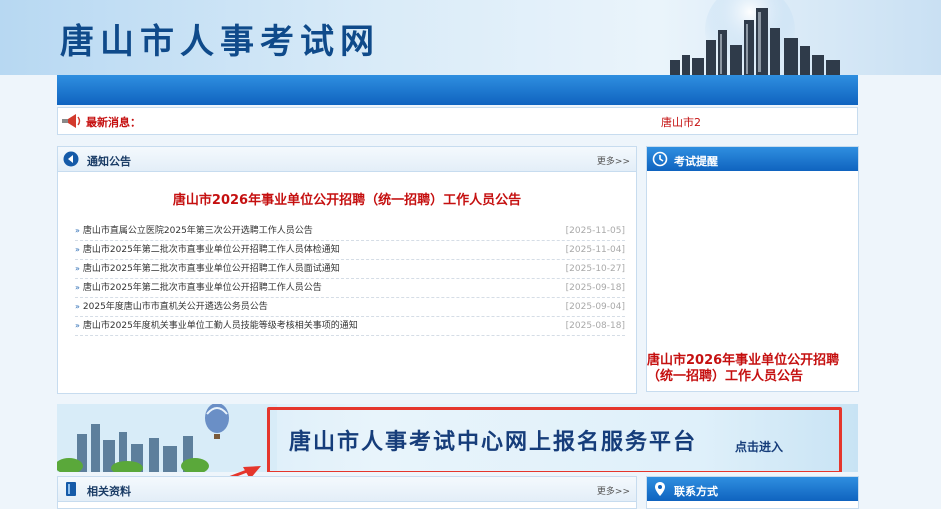  Describe the element at coordinates (211, 269) in the screenshot. I see `notice-item-title: 唐山市2025年第二批次市直事业单位公开招聘工作人员面试通知` at that location.